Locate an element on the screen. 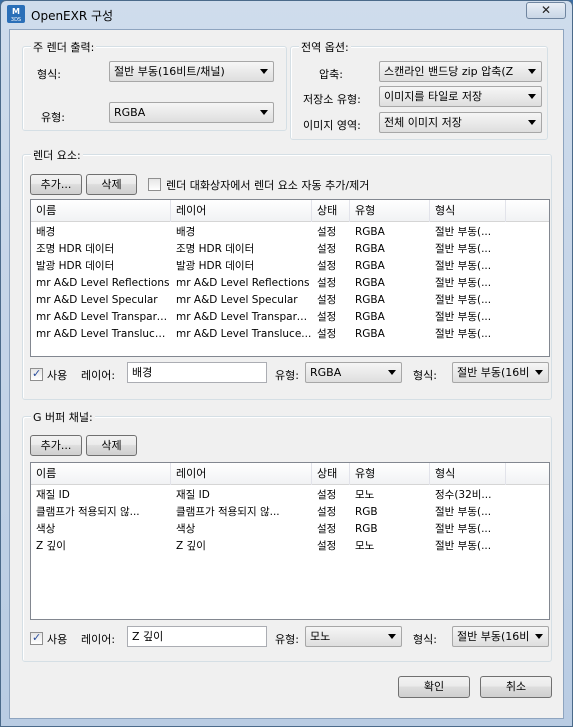  use-channel-checkbox is located at coordinates (36, 638).